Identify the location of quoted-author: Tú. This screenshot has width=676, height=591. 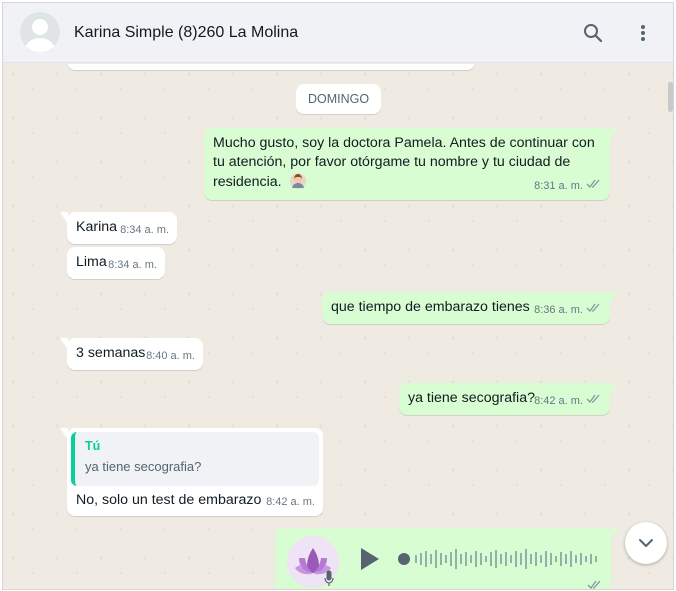
(93, 446).